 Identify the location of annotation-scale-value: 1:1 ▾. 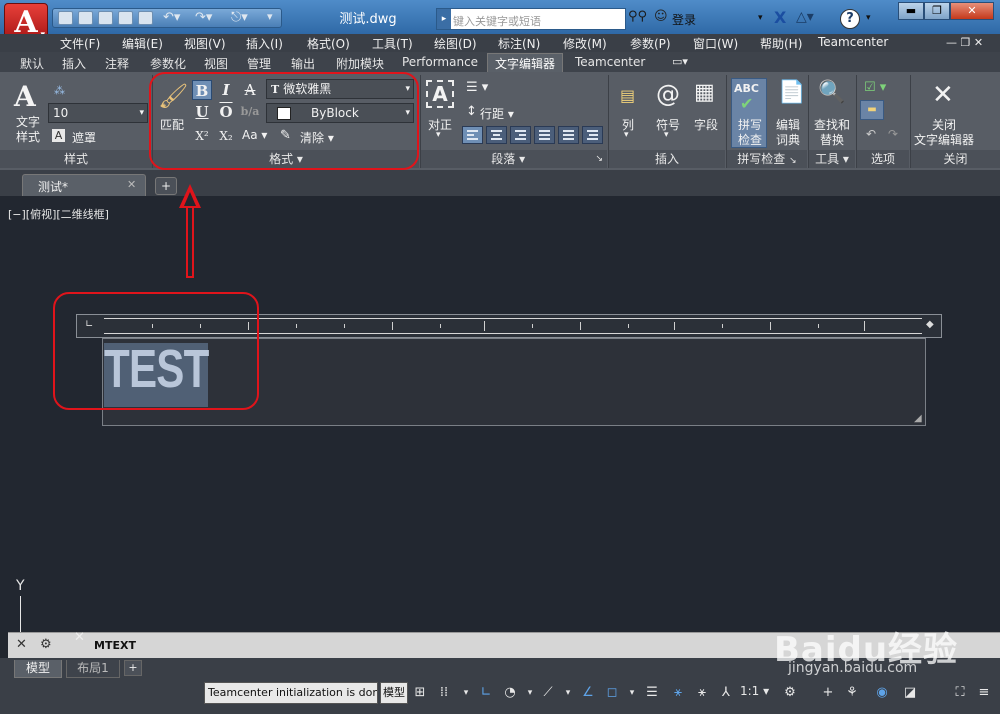
(754, 691).